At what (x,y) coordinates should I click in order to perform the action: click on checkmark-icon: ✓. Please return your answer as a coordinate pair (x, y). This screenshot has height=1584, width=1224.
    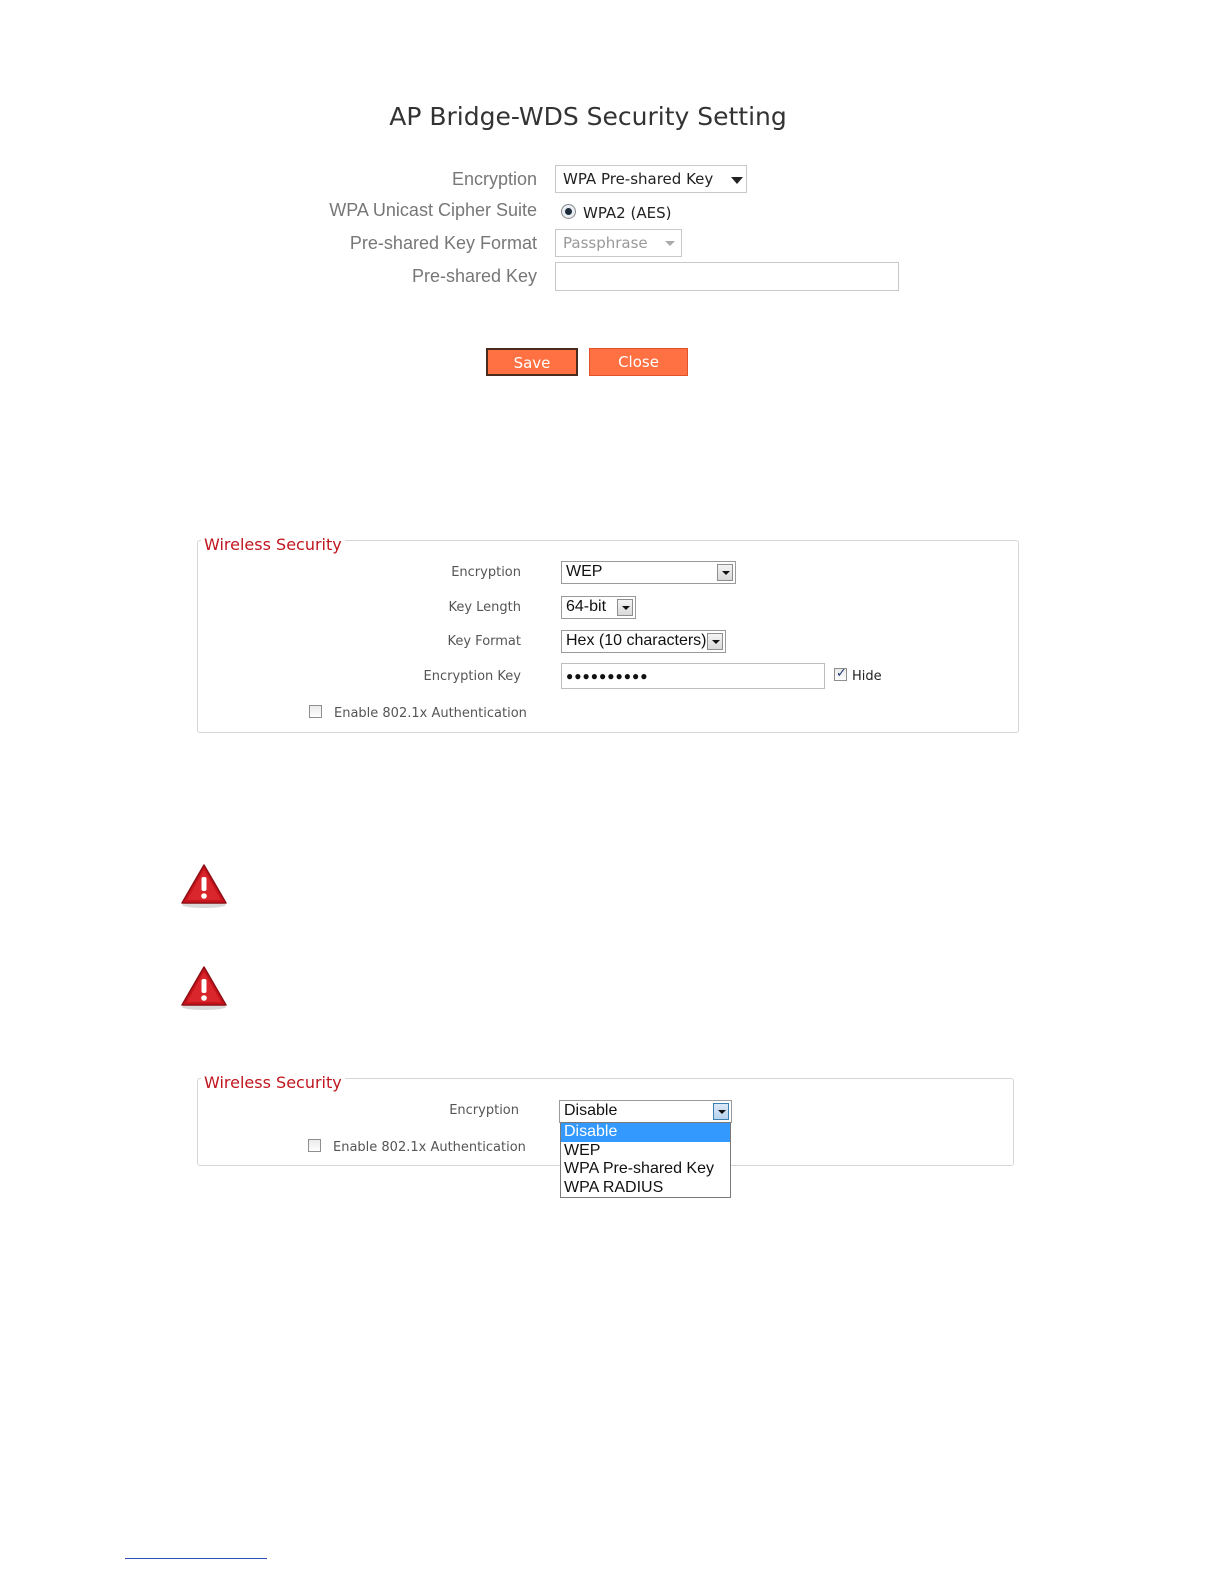
    Looking at the image, I should click on (841, 673).